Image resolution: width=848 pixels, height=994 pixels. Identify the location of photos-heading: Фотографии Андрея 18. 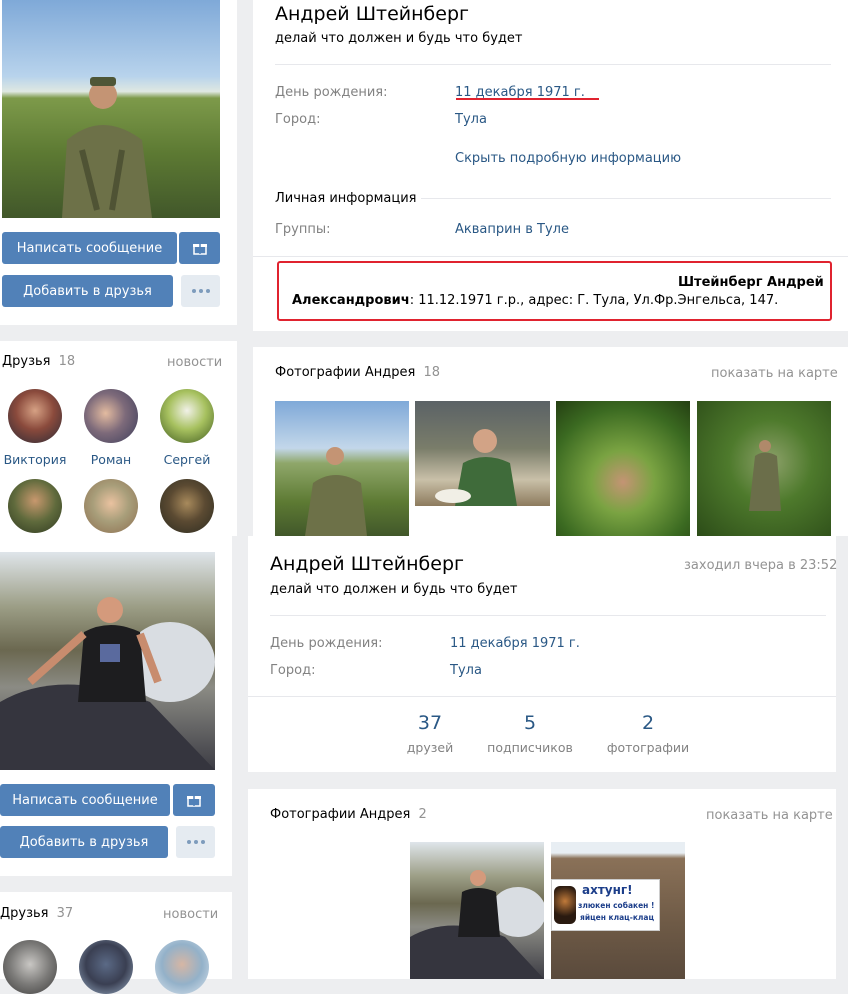
(357, 372).